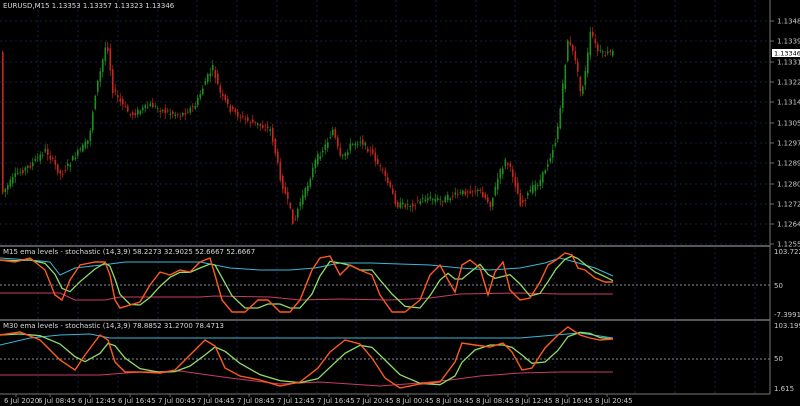  Describe the element at coordinates (787, 315) in the screenshot. I see `p1-tick-bottom: -7.3991` at that location.